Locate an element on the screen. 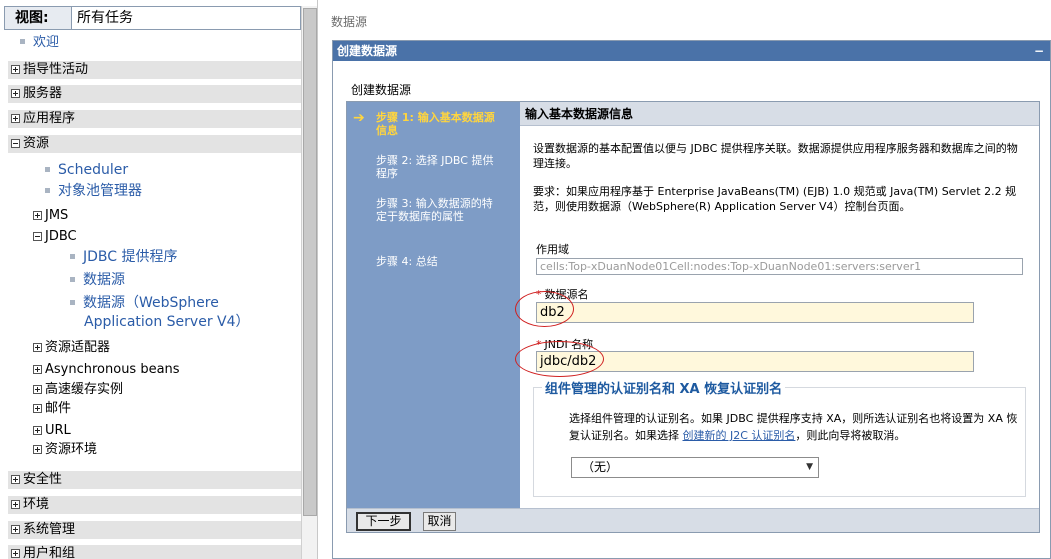  nav-category-label: 应用程序 is located at coordinates (49, 118).